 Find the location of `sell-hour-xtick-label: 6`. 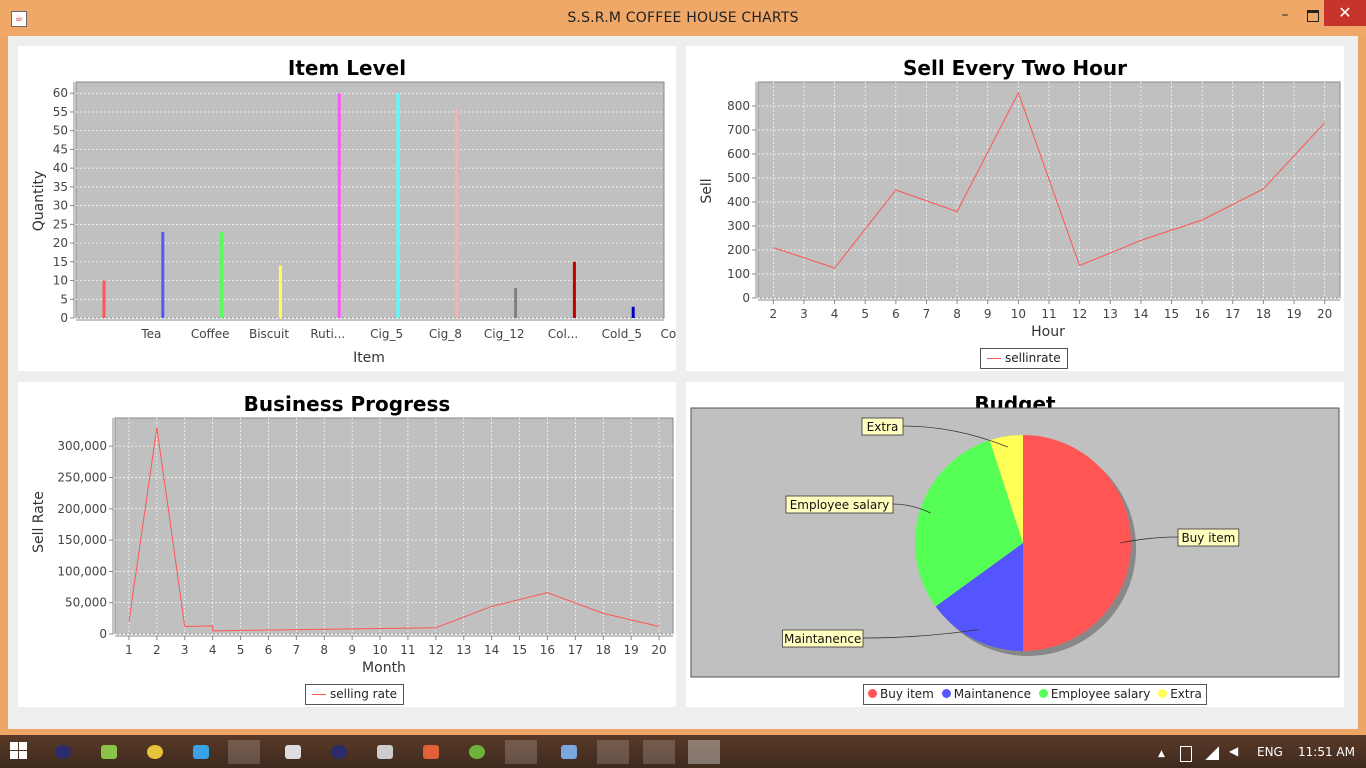

sell-hour-xtick-label: 6 is located at coordinates (896, 314).